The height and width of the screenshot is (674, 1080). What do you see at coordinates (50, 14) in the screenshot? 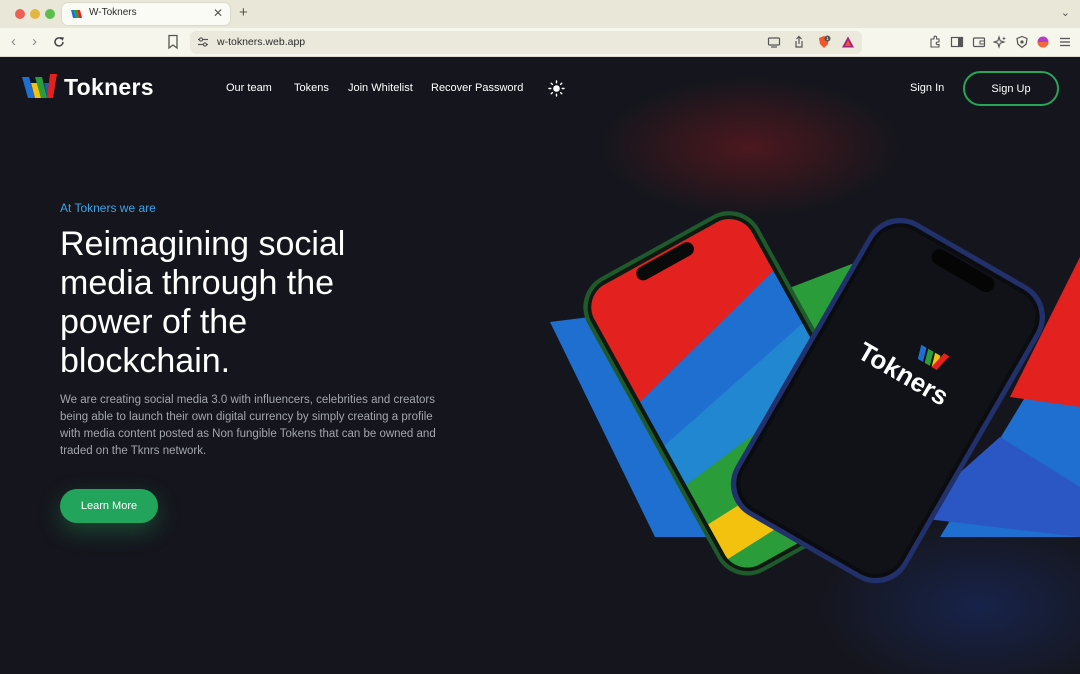
I see `maximize-window-button` at bounding box center [50, 14].